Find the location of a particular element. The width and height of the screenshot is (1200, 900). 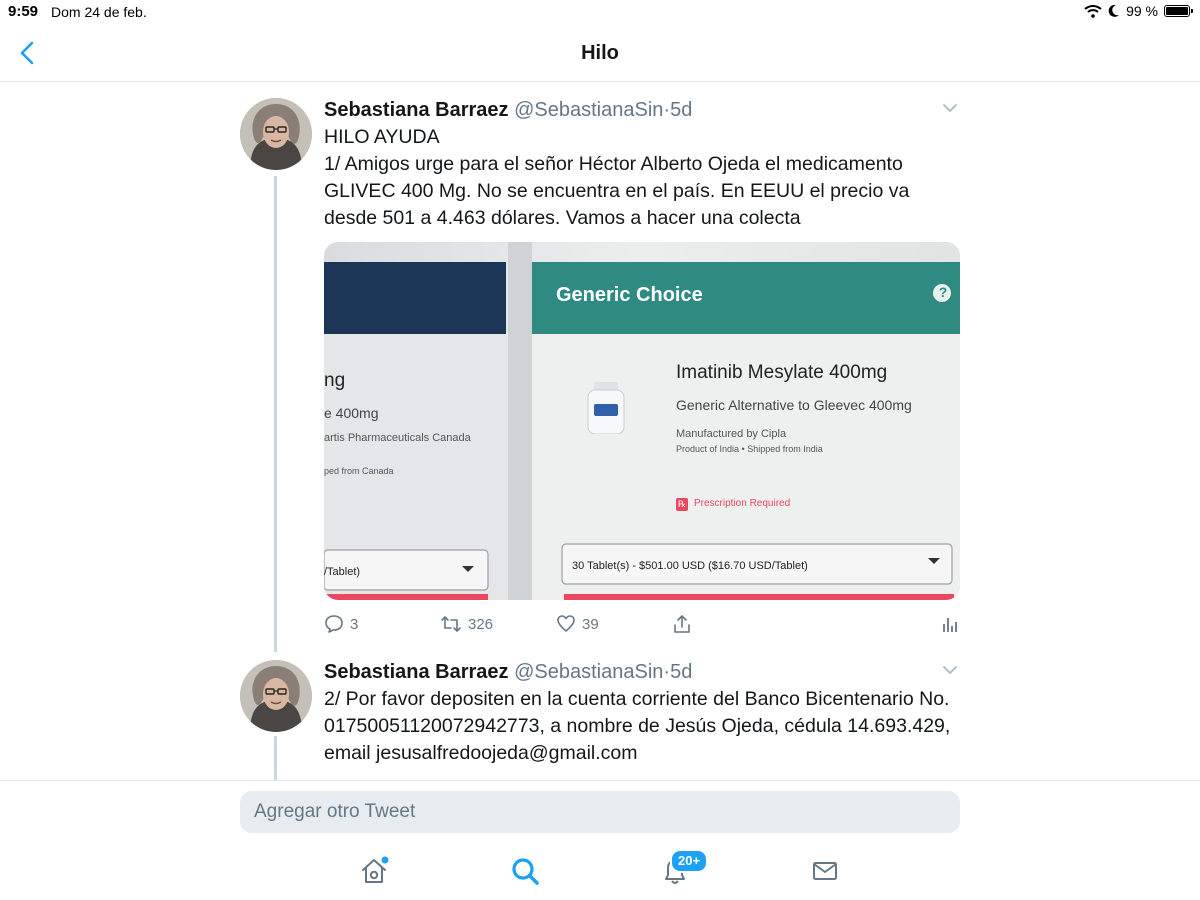

page-title: Hilo is located at coordinates (600, 53).